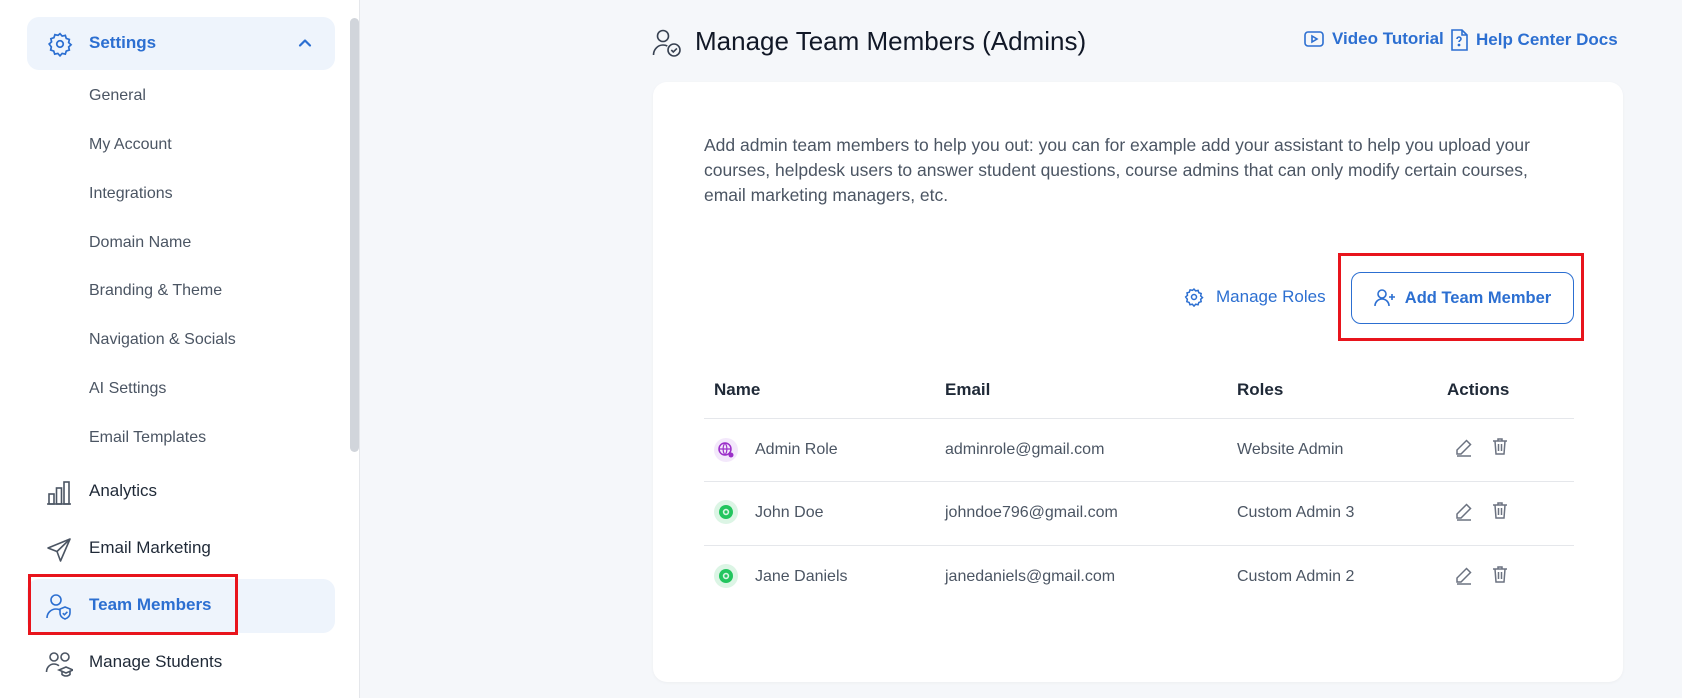 This screenshot has width=1682, height=698. Describe the element at coordinates (1478, 389) in the screenshot. I see `column-header-actions: Actions` at that location.